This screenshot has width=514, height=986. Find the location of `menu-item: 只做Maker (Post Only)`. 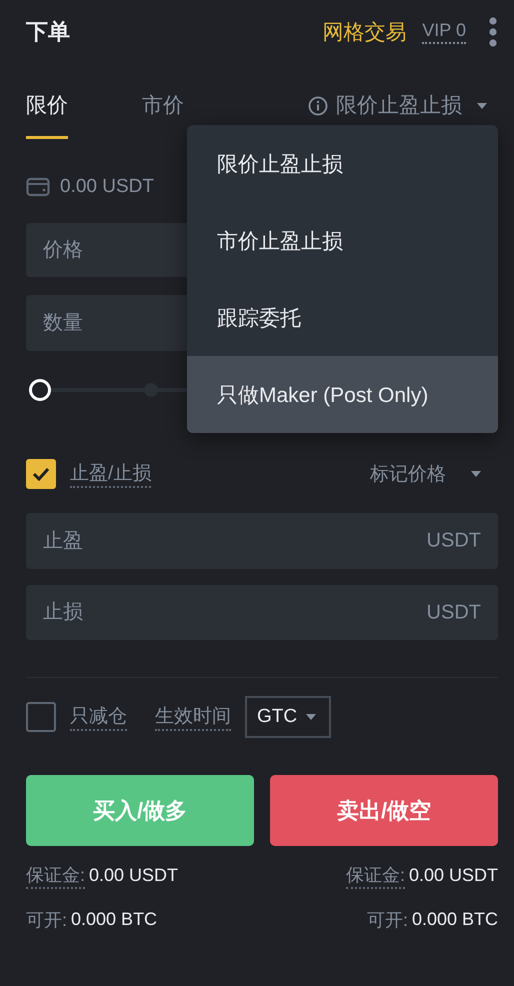

menu-item: 只做Maker (Post Only) is located at coordinates (342, 394).